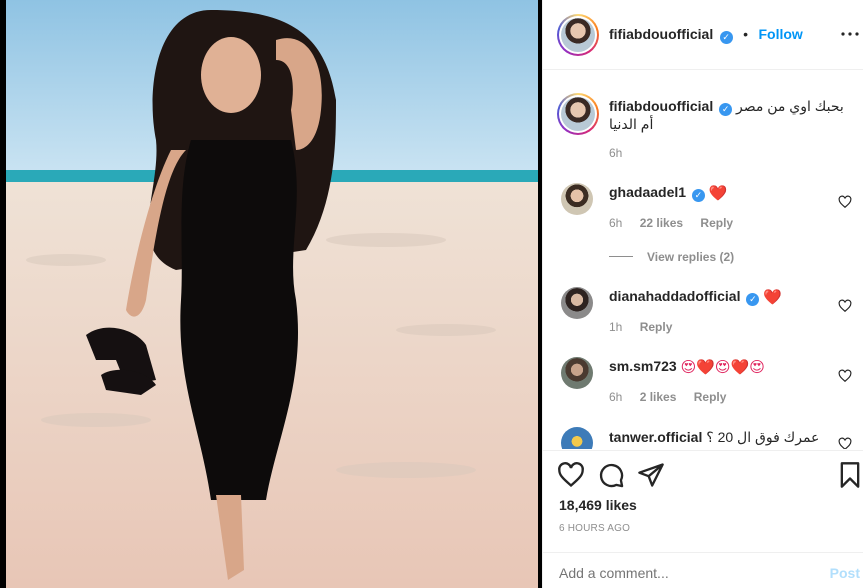 The image size is (863, 588). I want to click on follow-button: Follow, so click(780, 34).